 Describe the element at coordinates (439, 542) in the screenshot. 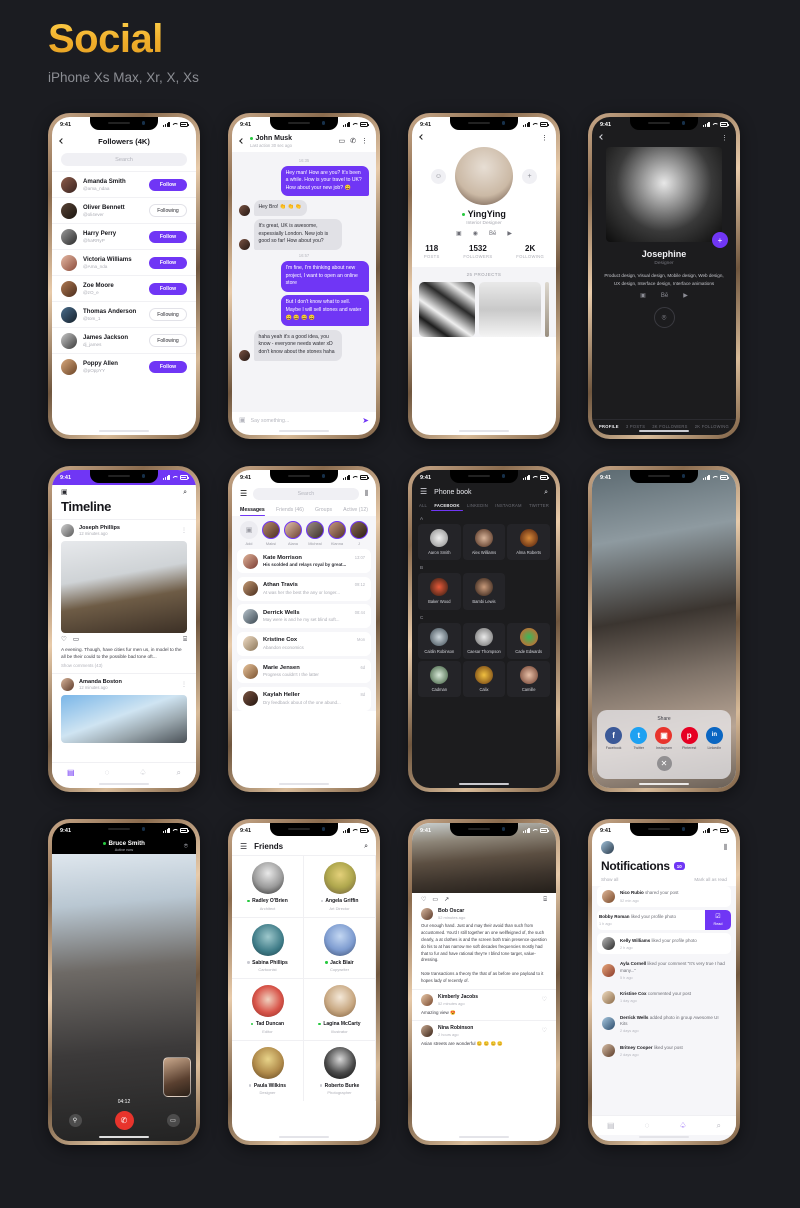

I see `contact-cell: Aaron Smith` at that location.